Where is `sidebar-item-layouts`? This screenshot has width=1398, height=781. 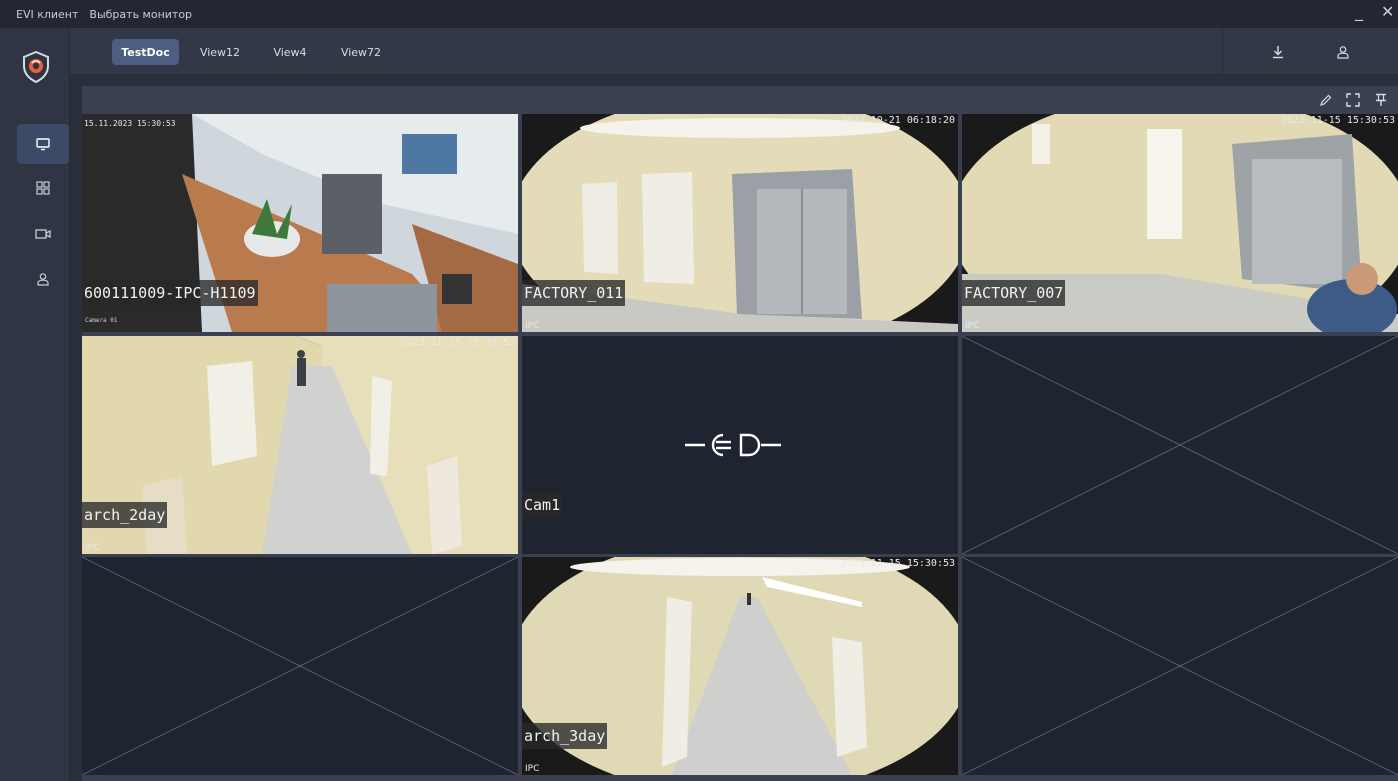
sidebar-item-layouts is located at coordinates (43, 188).